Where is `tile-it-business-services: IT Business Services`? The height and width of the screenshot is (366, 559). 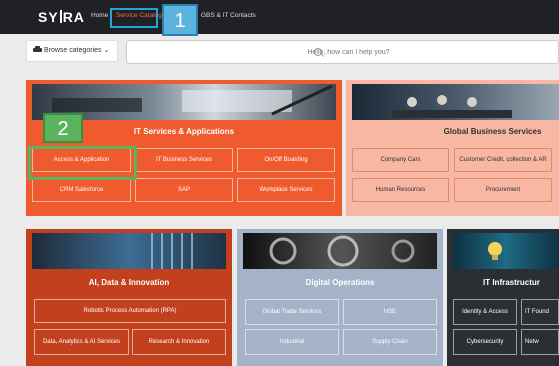 tile-it-business-services: IT Business Services is located at coordinates (184, 160).